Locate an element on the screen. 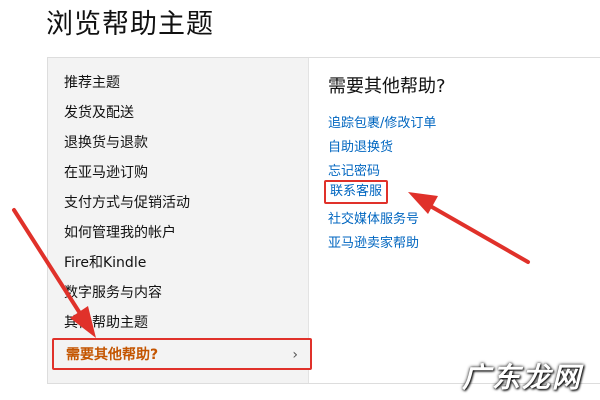 The width and height of the screenshot is (600, 400). sidebar-item-digital: 数字服务与内容 is located at coordinates (113, 292).